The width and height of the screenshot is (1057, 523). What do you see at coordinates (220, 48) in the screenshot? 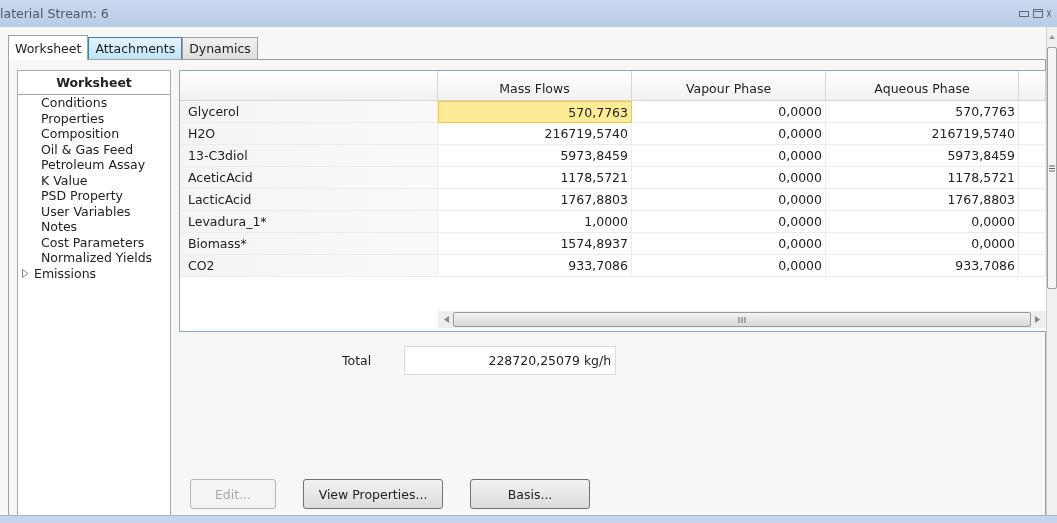
I see `tab: Dynamics` at bounding box center [220, 48].